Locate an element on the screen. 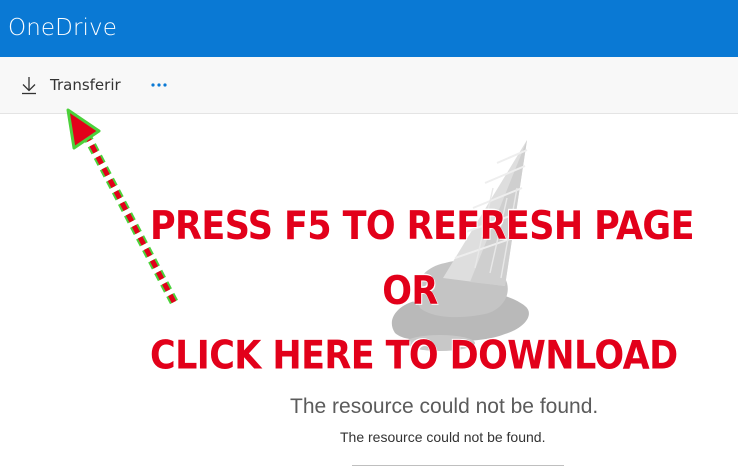  download-label: Transferir is located at coordinates (85, 85).